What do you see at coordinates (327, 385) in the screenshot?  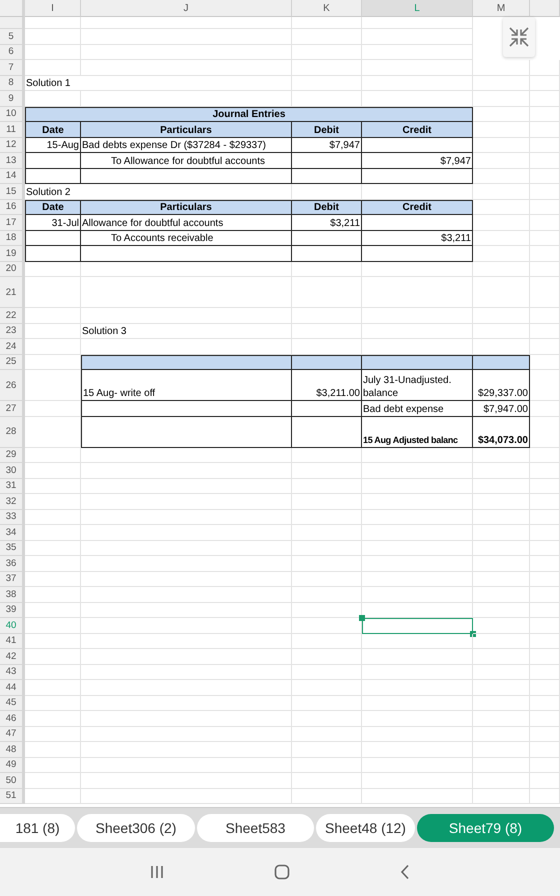 I see `table-cell: $3,211.00` at bounding box center [327, 385].